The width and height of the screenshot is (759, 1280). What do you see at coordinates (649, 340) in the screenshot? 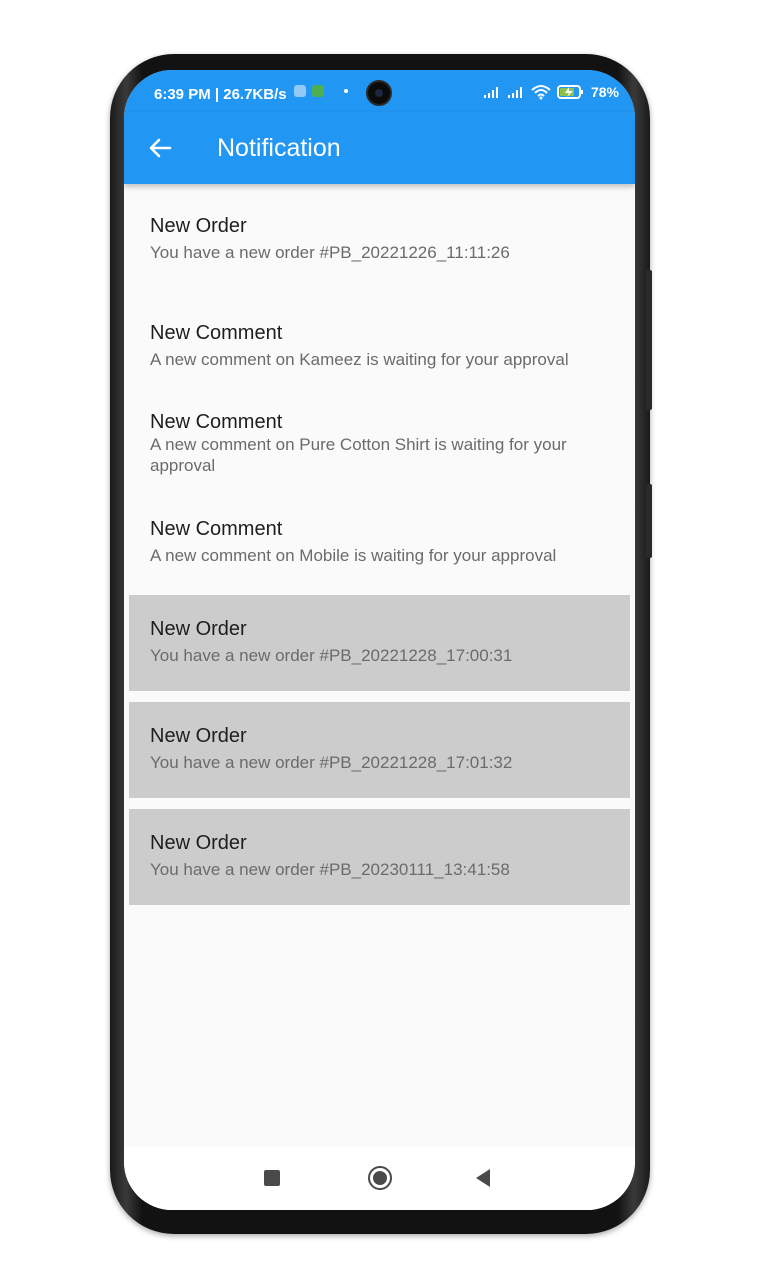
I see `volume-button` at bounding box center [649, 340].